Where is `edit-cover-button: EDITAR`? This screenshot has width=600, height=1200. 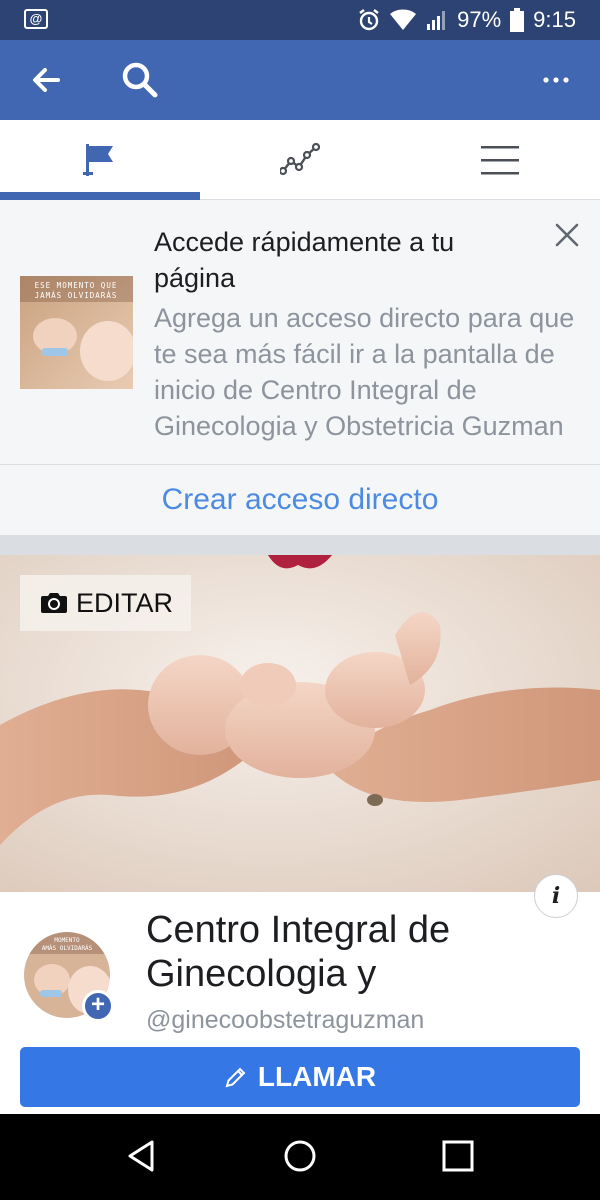
edit-cover-button: EDITAR is located at coordinates (106, 603).